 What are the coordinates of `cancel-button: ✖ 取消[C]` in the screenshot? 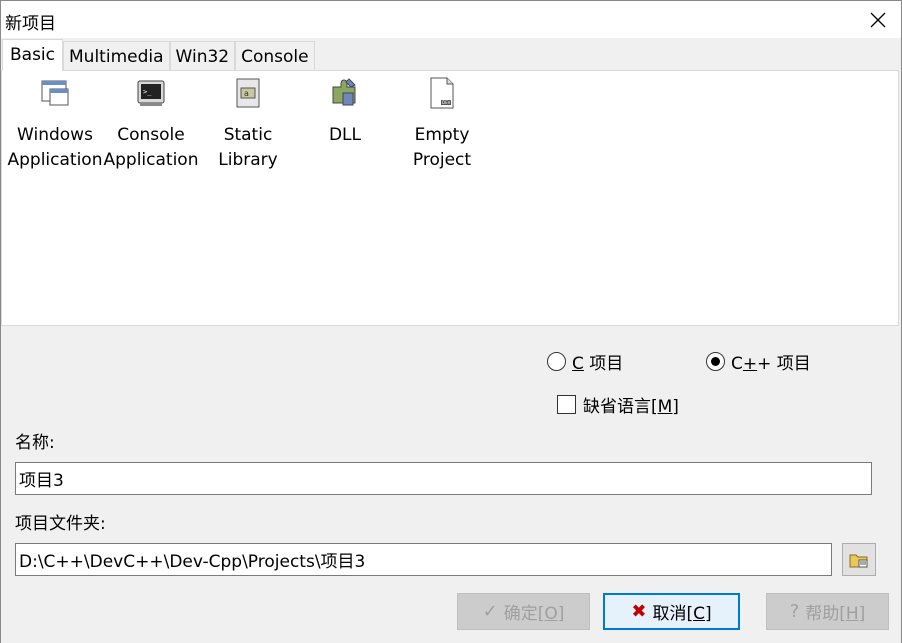 It's located at (671, 611).